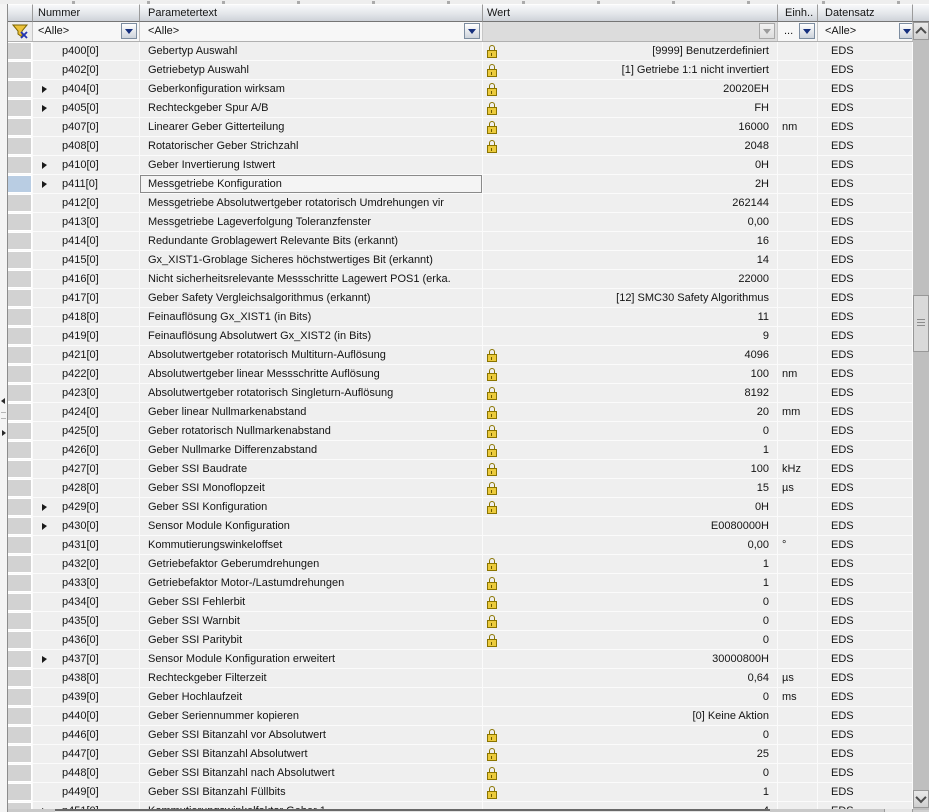 Image resolution: width=929 pixels, height=812 pixels. What do you see at coordinates (86, 640) in the screenshot?
I see `param-number-cell: p436[0]` at bounding box center [86, 640].